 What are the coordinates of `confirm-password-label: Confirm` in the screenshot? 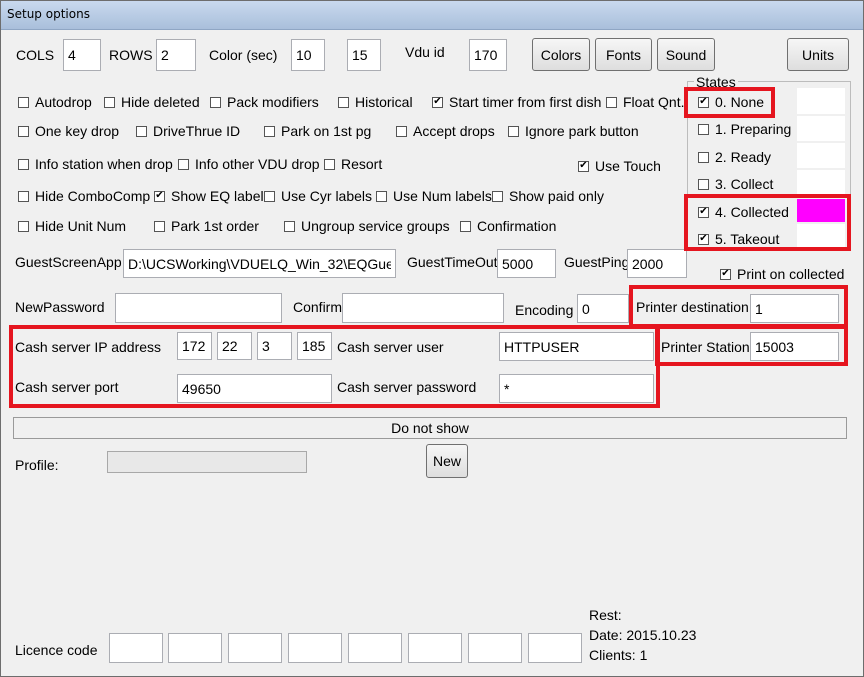 It's located at (318, 307).